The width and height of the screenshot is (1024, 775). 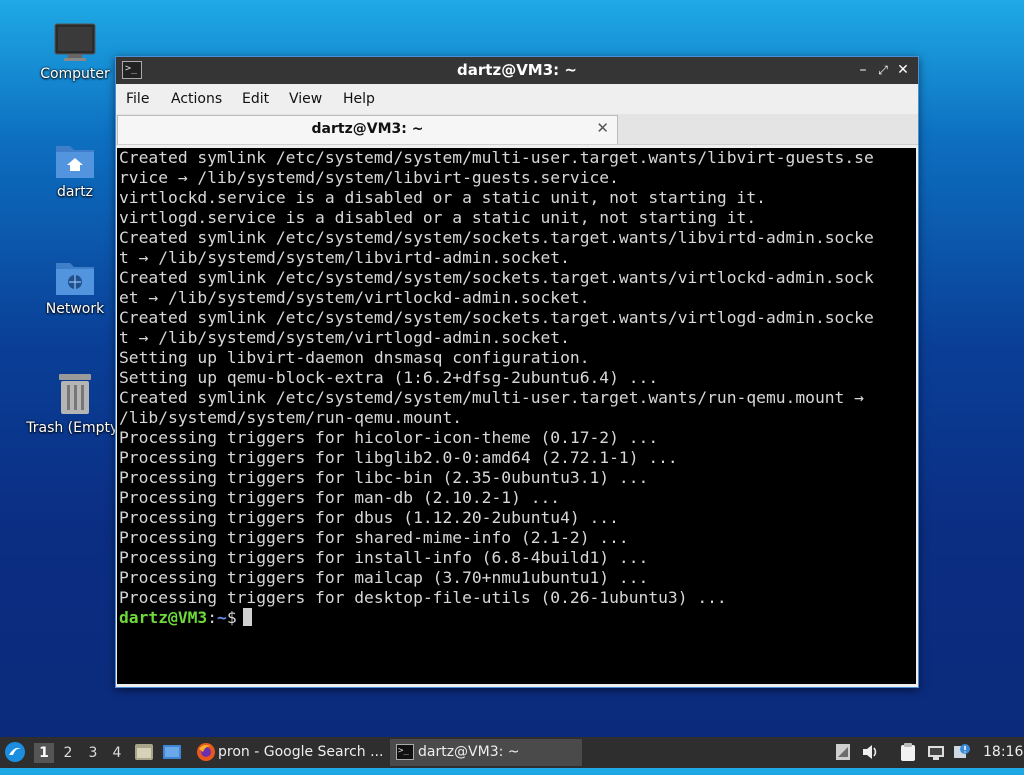 What do you see at coordinates (883, 70) in the screenshot?
I see `maximize-button: ⤢` at bounding box center [883, 70].